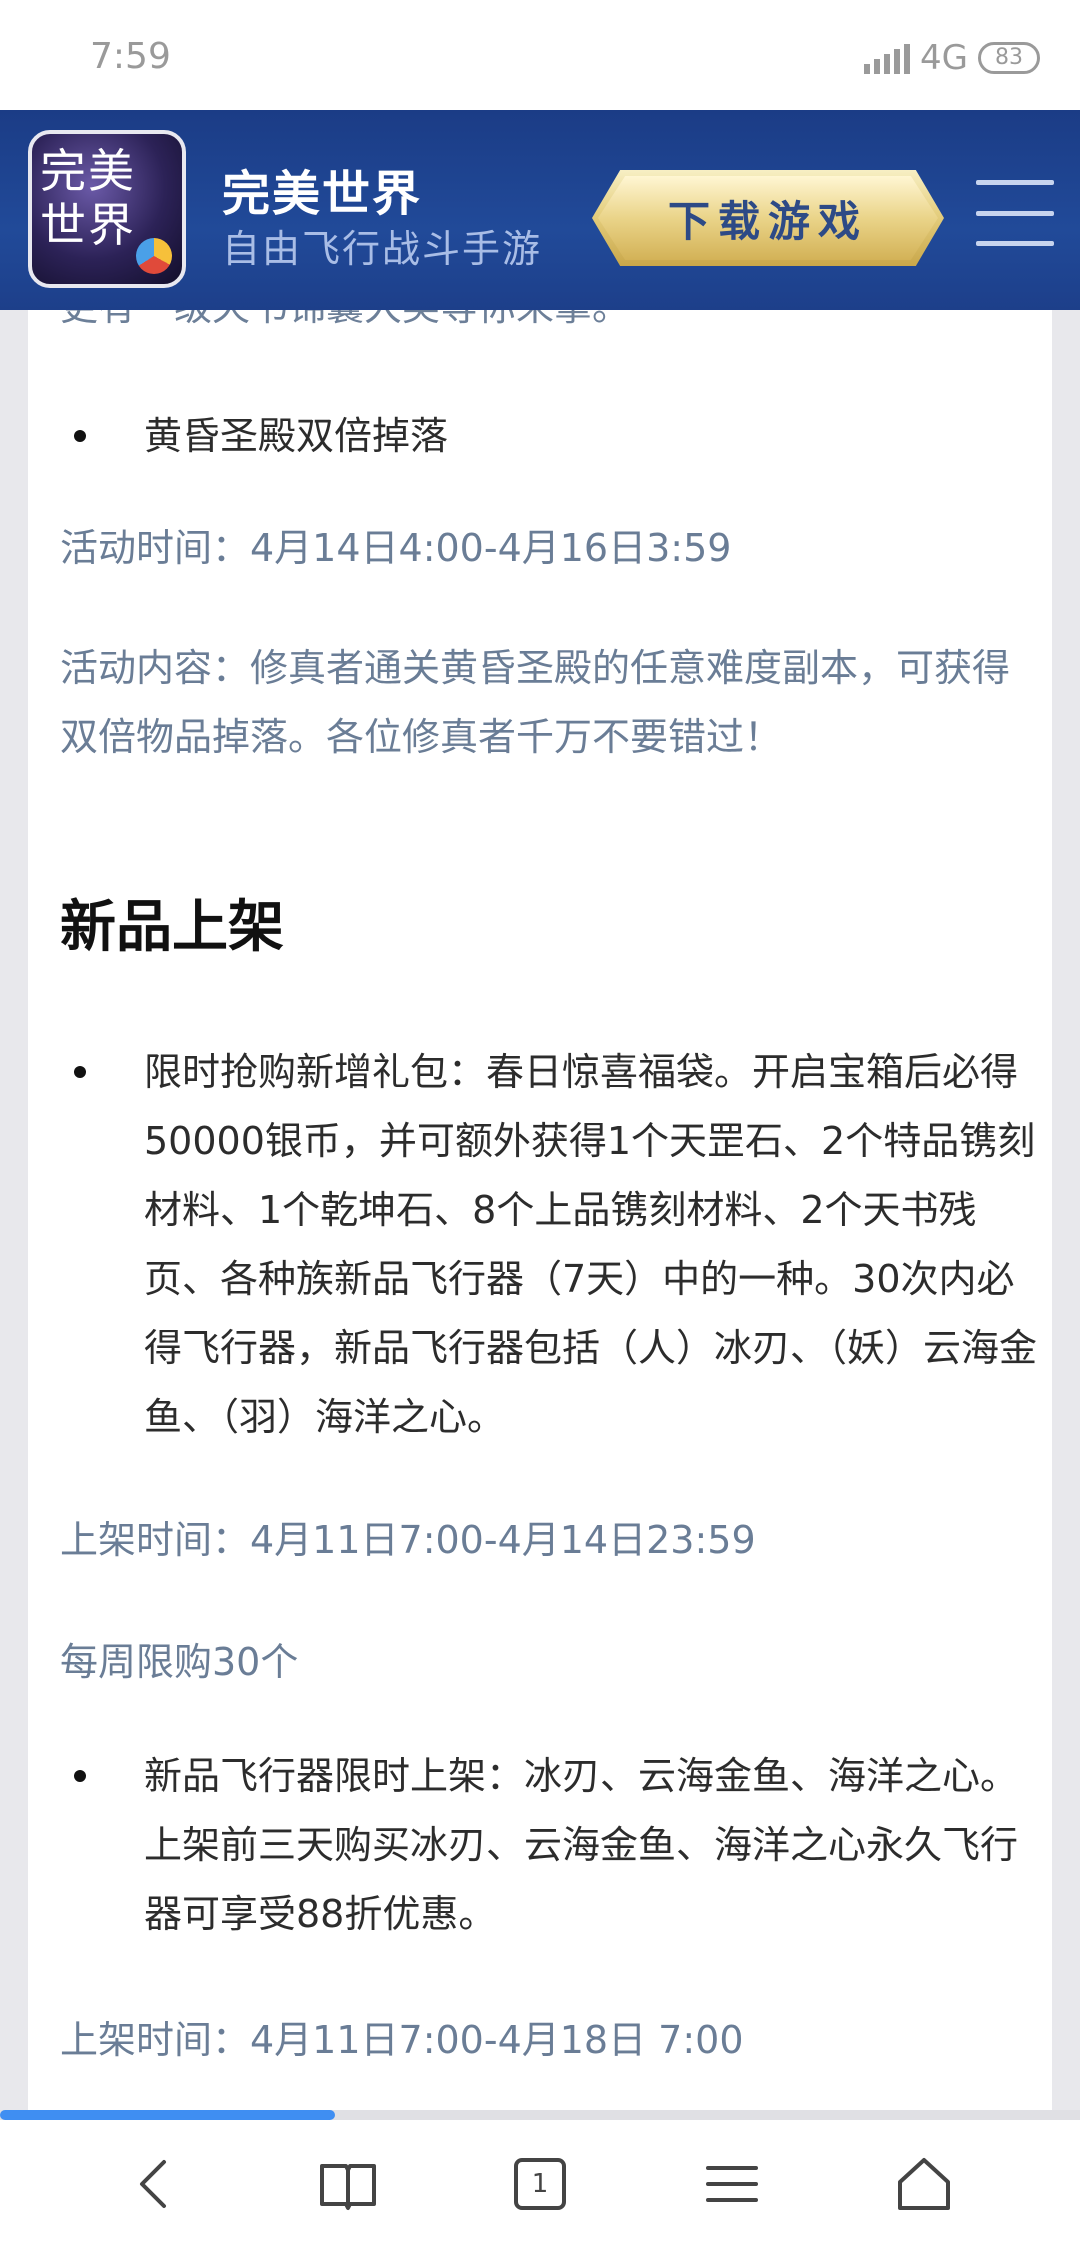 This screenshot has height=2248, width=1080. What do you see at coordinates (944, 58) in the screenshot?
I see `network-type: 4G` at bounding box center [944, 58].